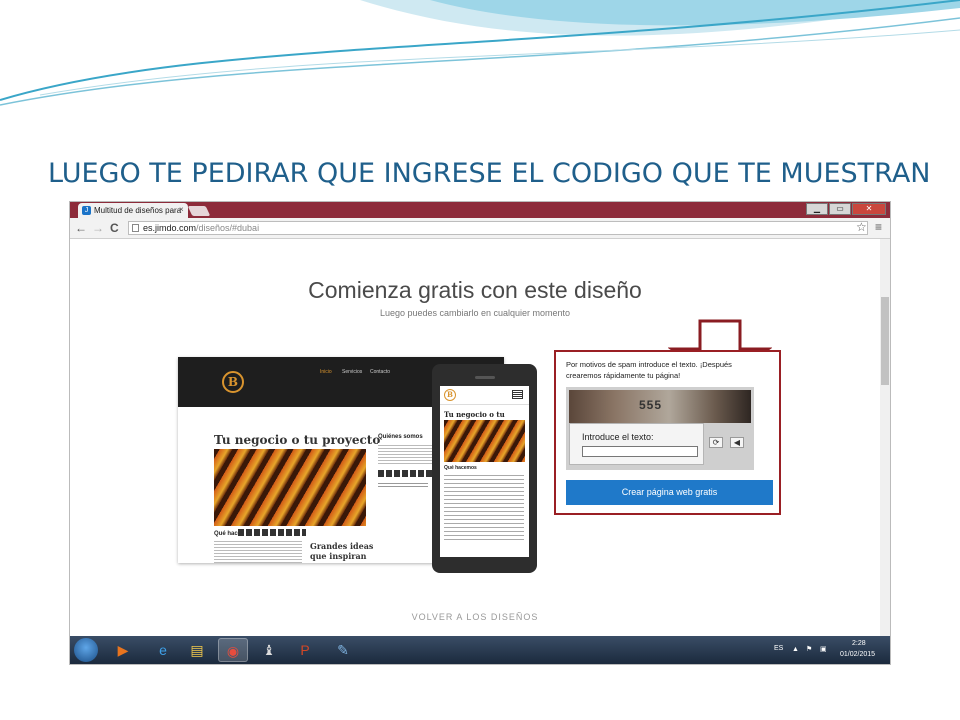 Image resolution: width=960 pixels, height=720 pixels. Describe the element at coordinates (81, 228) in the screenshot. I see `back-arrow-icon: ←` at that location.